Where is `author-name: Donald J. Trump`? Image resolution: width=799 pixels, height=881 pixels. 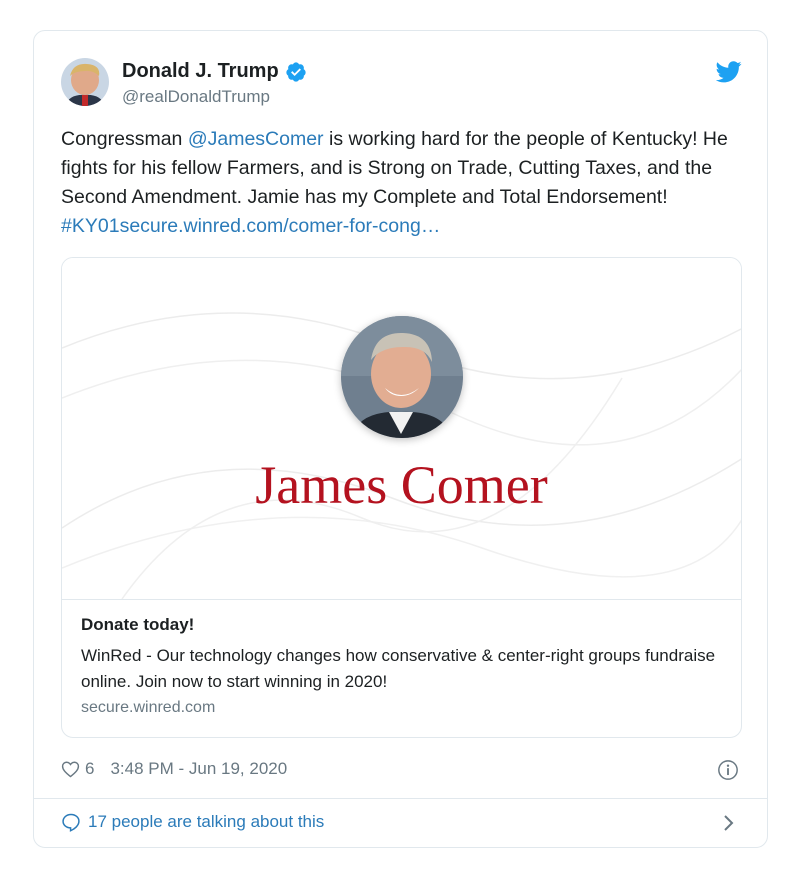
author-name: Donald J. Trump is located at coordinates (200, 71).